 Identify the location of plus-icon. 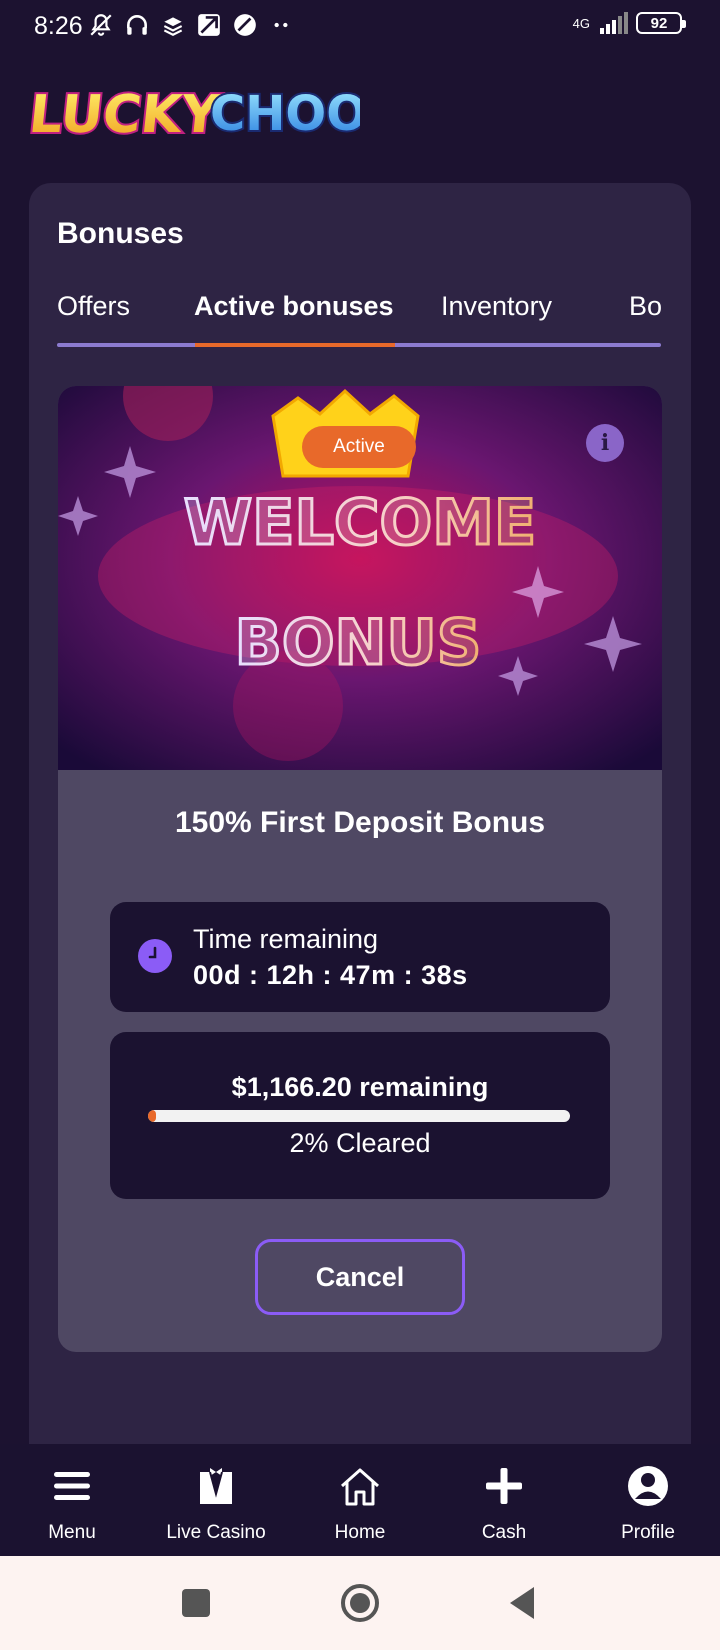
(504, 1486).